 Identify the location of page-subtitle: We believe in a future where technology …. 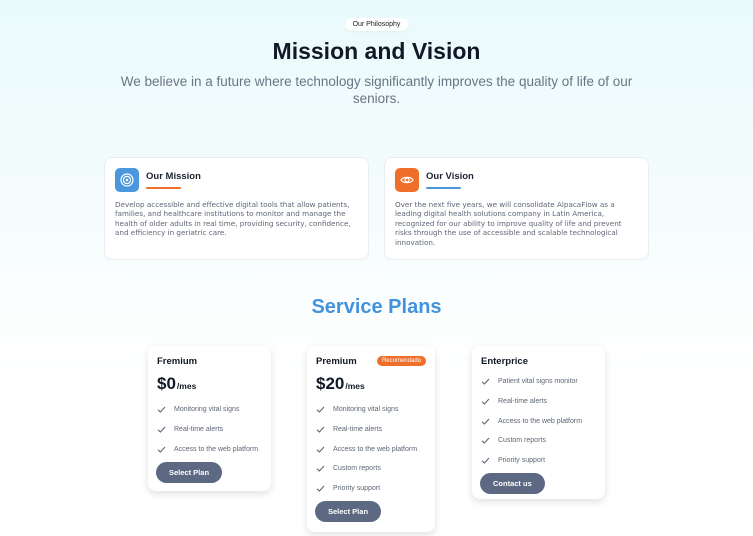
(376, 90).